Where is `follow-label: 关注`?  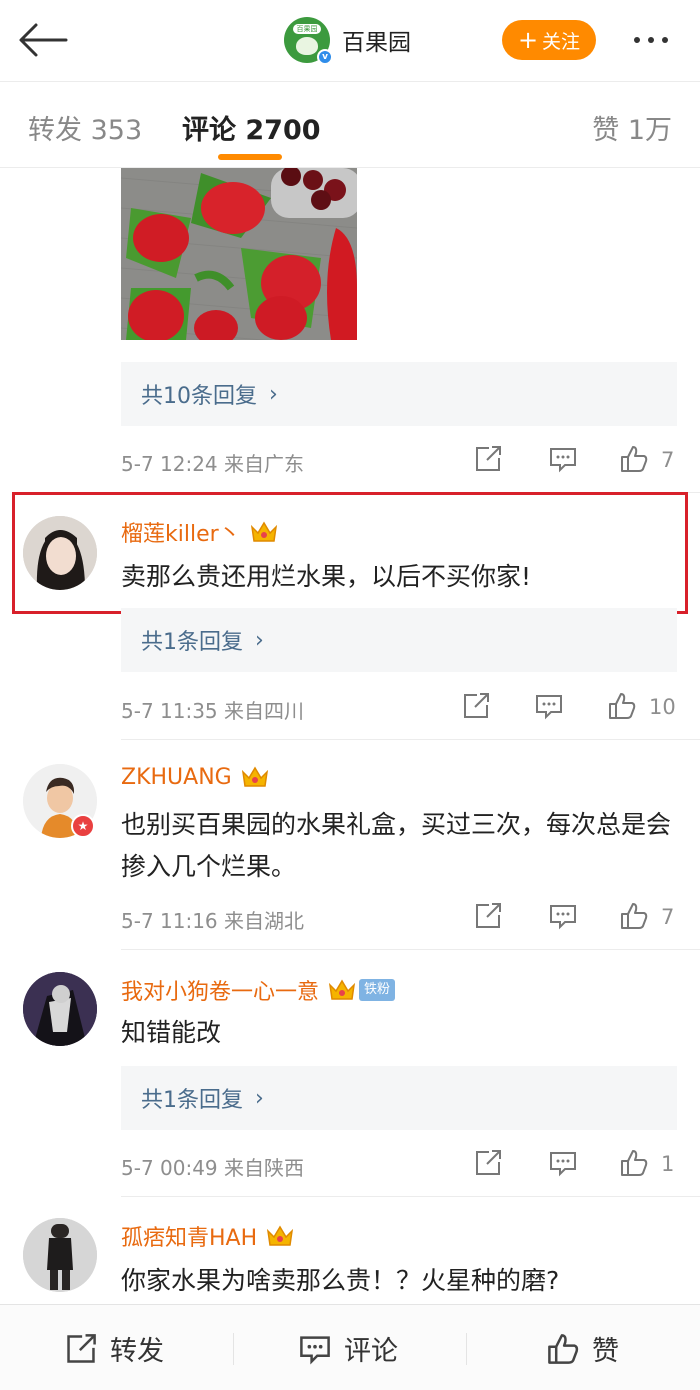
follow-label: 关注 is located at coordinates (561, 41).